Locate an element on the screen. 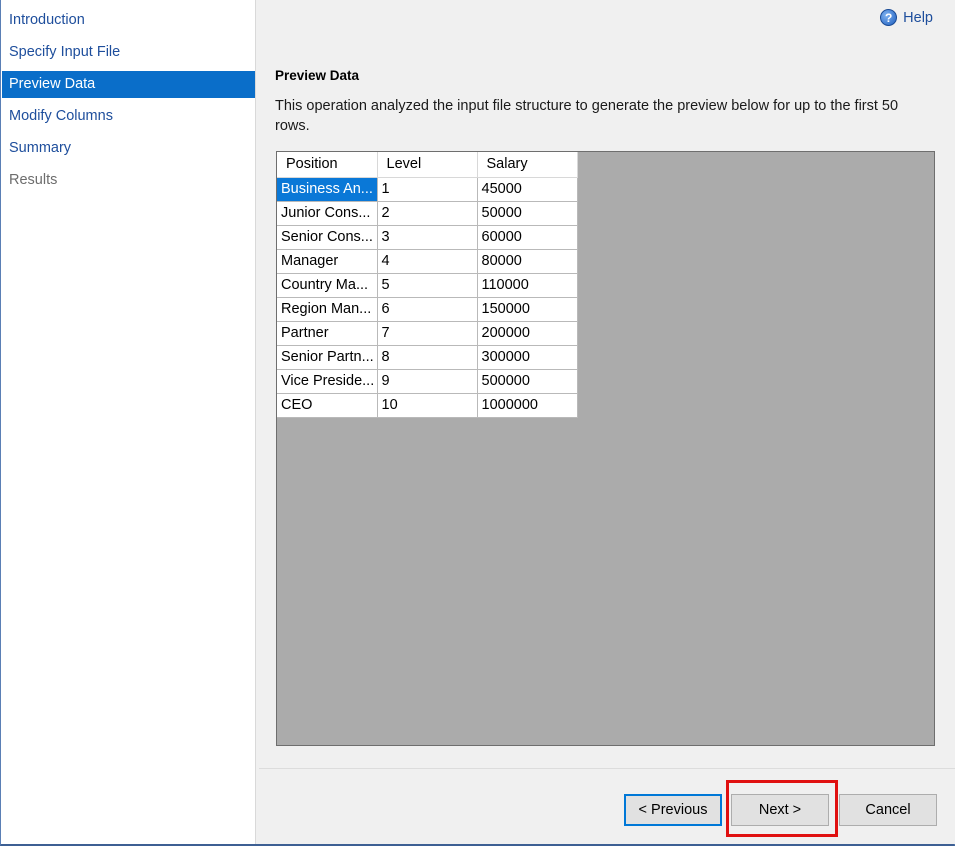 The image size is (955, 846). table-row: Region Man... 6 150000 is located at coordinates (427, 309).